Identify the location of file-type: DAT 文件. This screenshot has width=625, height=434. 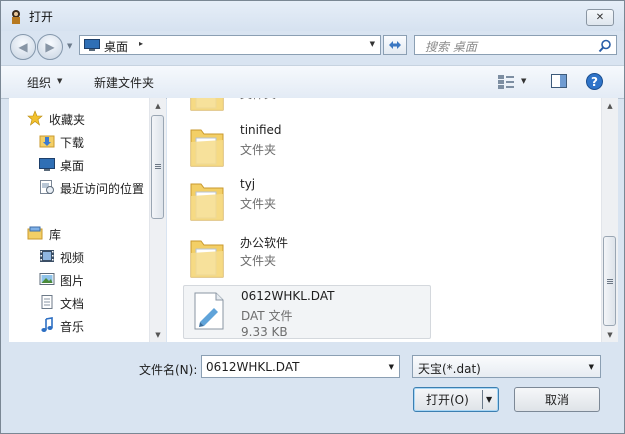
(267, 316).